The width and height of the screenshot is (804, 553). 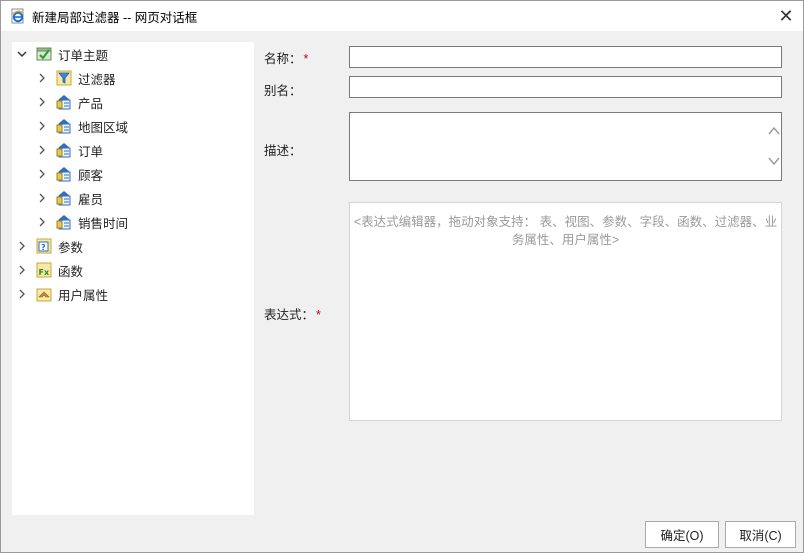 I want to click on close-button: ✕, so click(x=786, y=16).